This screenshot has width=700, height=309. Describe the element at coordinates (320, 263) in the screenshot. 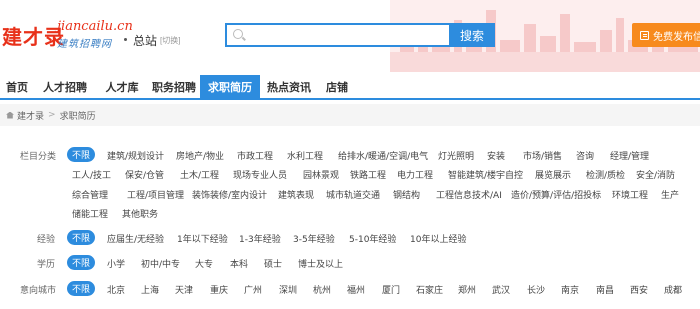

I see `filter-chip: 博士及以上` at that location.